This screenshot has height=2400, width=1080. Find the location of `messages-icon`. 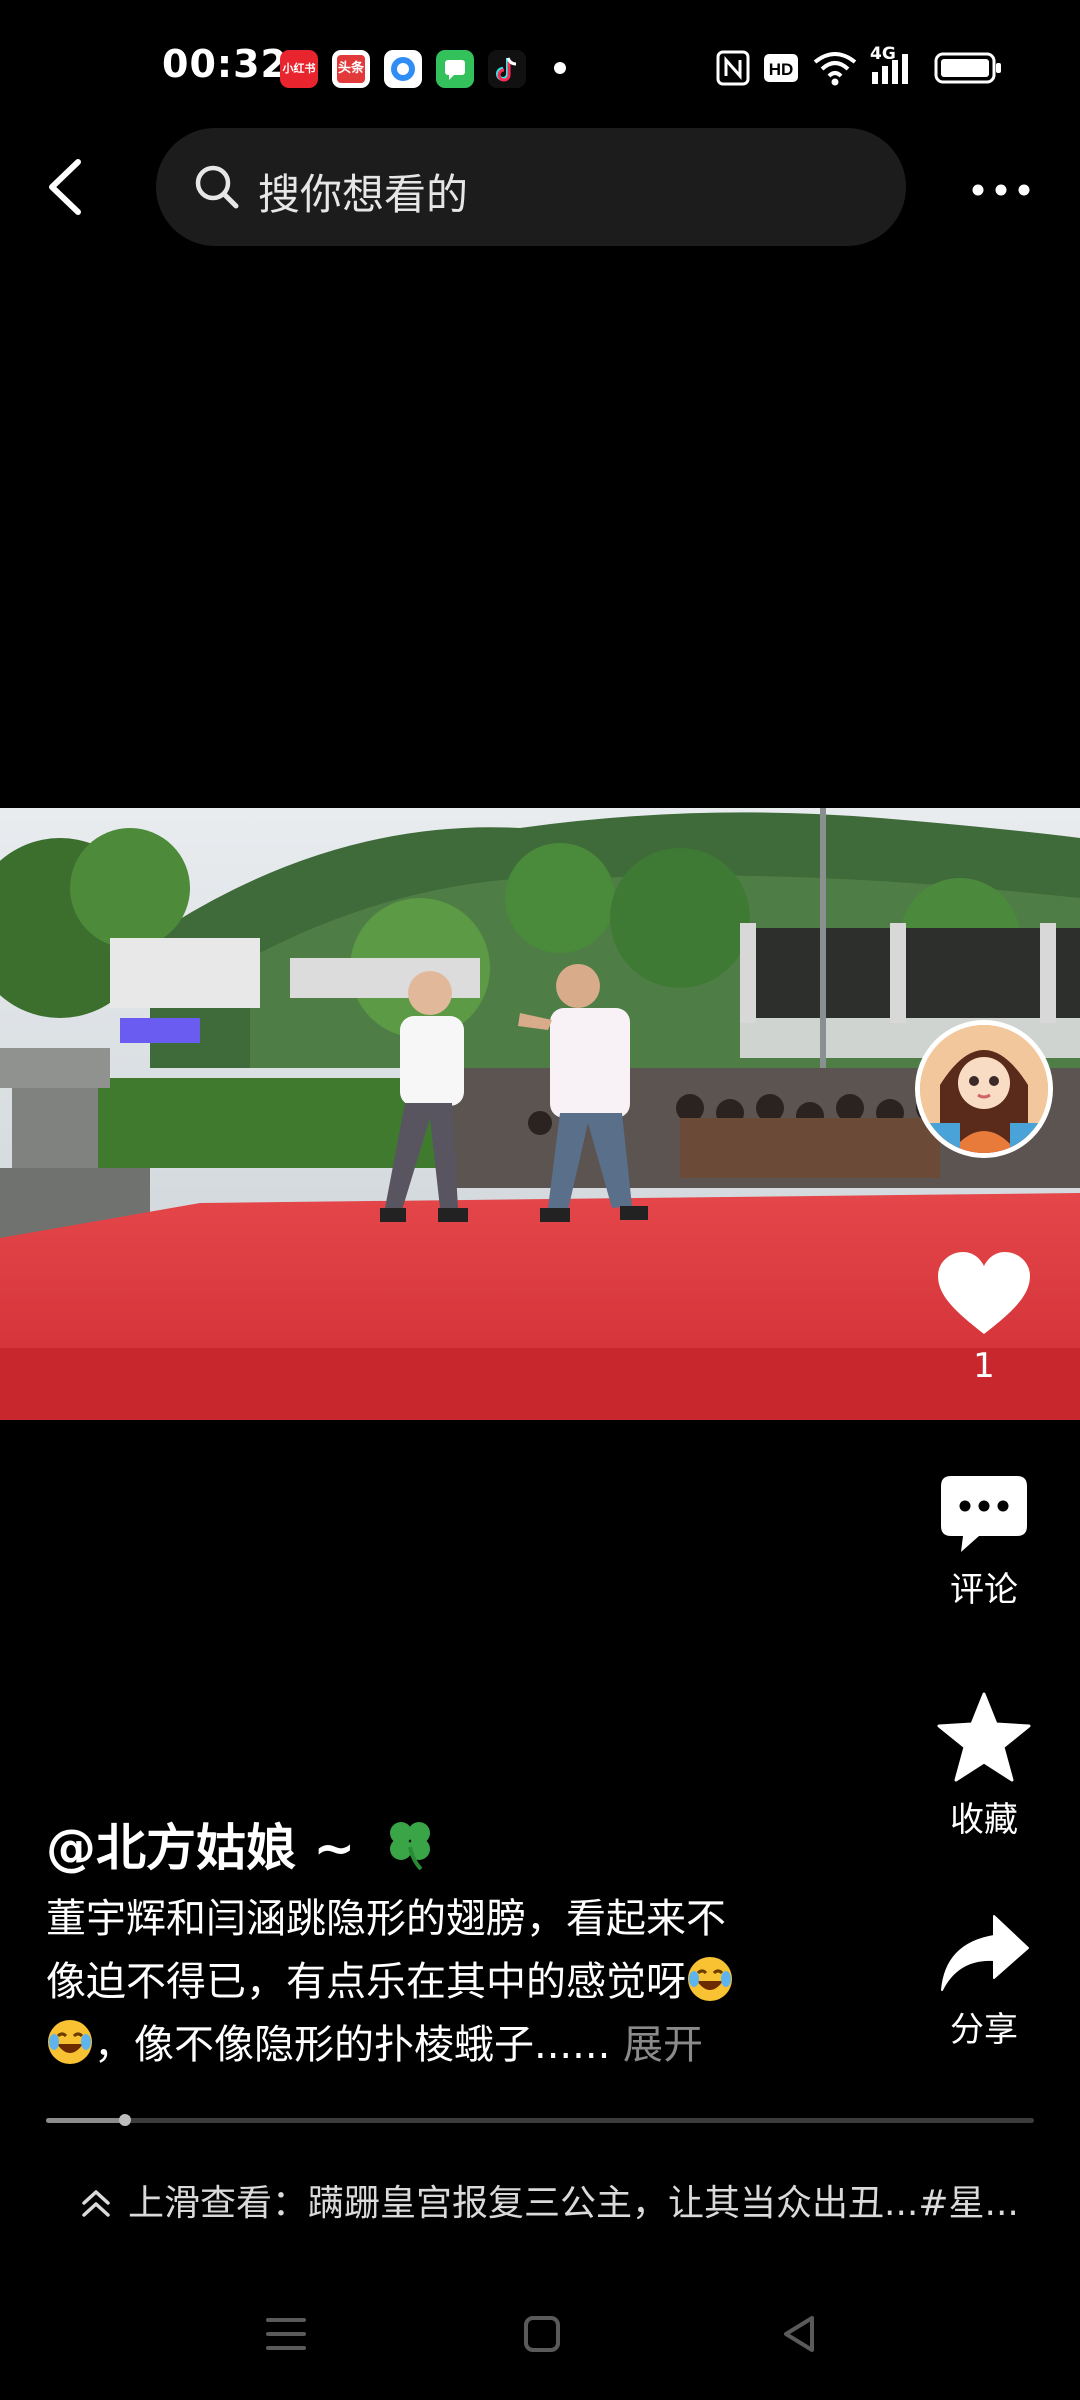

messages-icon is located at coordinates (455, 69).